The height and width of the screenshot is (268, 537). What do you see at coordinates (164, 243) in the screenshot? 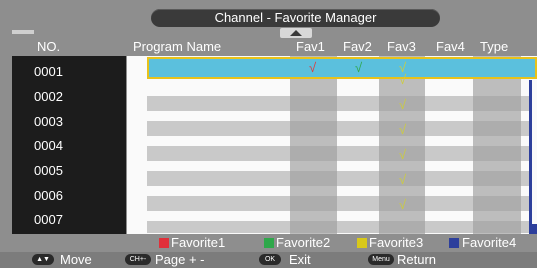
I see `favorite1-swatch` at bounding box center [164, 243].